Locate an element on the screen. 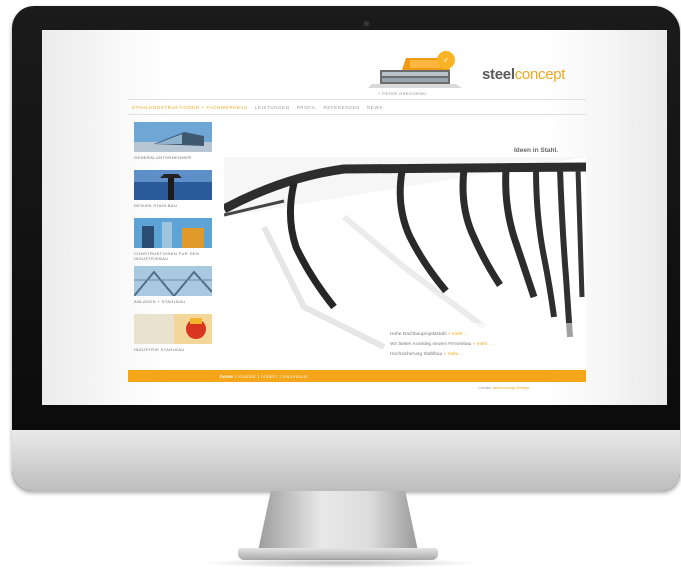 The height and width of the screenshot is (575, 681). footer-bar: home | Kontakt | Anfahrt | Impressum is located at coordinates (357, 376).